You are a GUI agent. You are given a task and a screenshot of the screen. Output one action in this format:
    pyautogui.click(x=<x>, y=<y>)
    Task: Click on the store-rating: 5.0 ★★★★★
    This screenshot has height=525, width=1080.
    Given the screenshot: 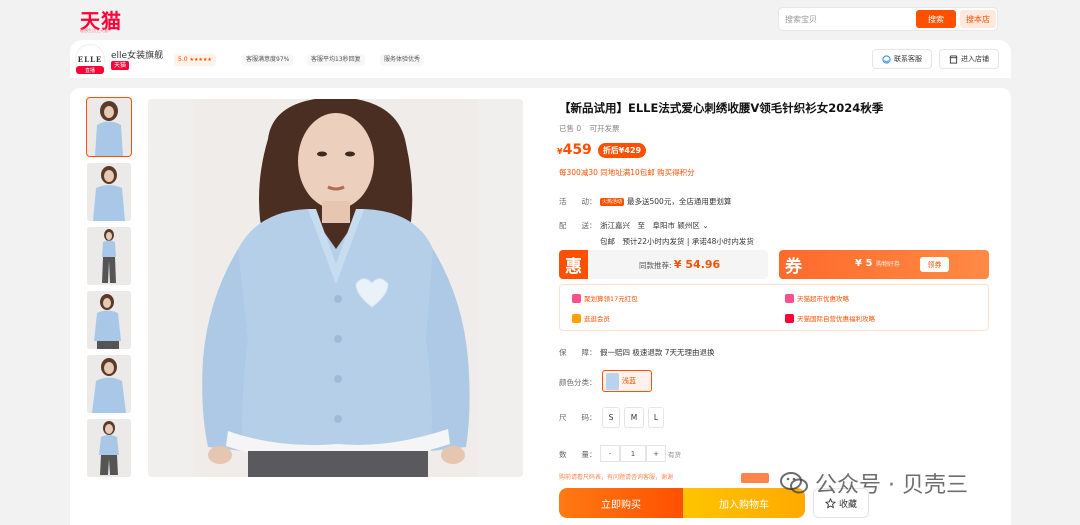 What is the action you would take?
    pyautogui.click(x=195, y=60)
    